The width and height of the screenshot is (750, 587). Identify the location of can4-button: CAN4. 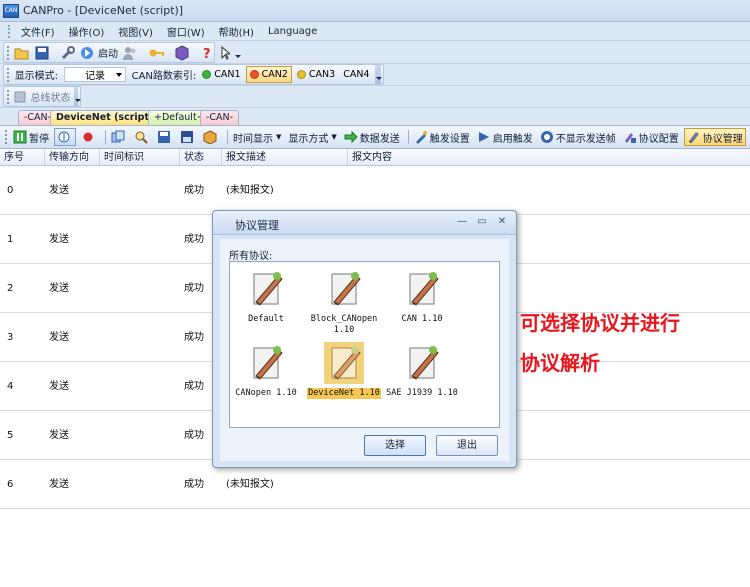
(356, 74).